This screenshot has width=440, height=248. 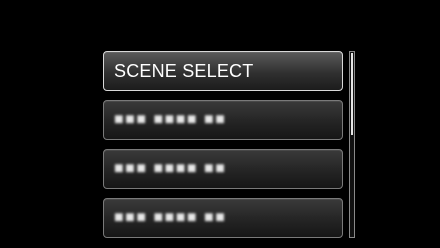 I want to click on scrollbar, so click(x=352, y=144).